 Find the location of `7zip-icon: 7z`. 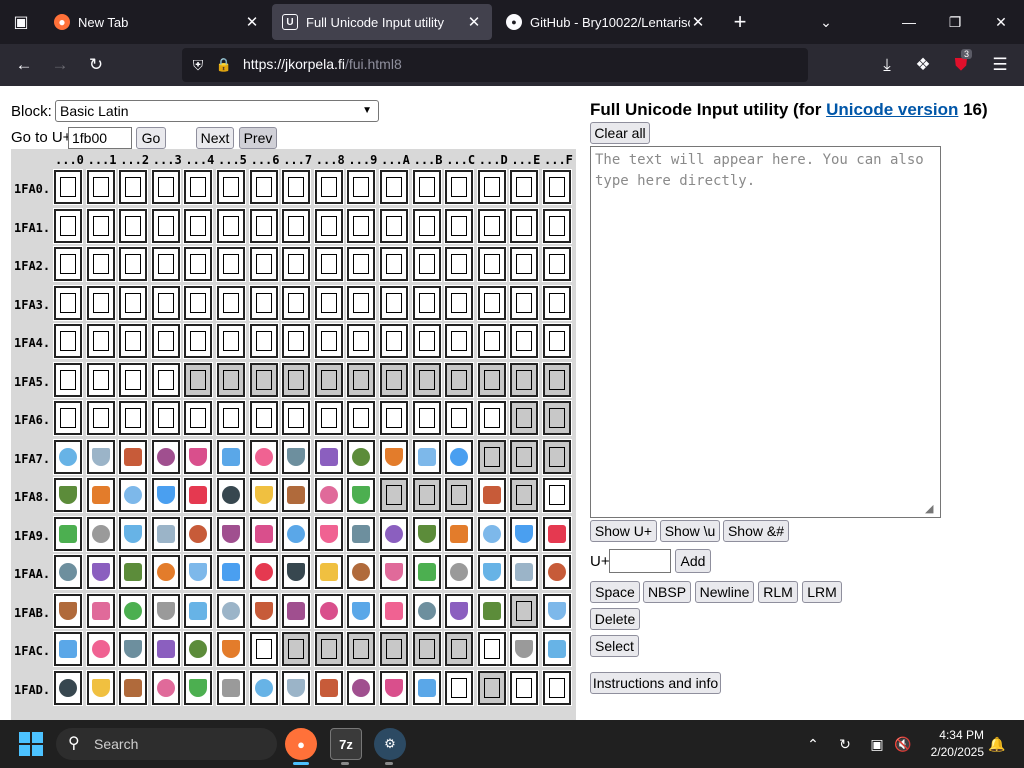

7zip-icon: 7z is located at coordinates (346, 744).